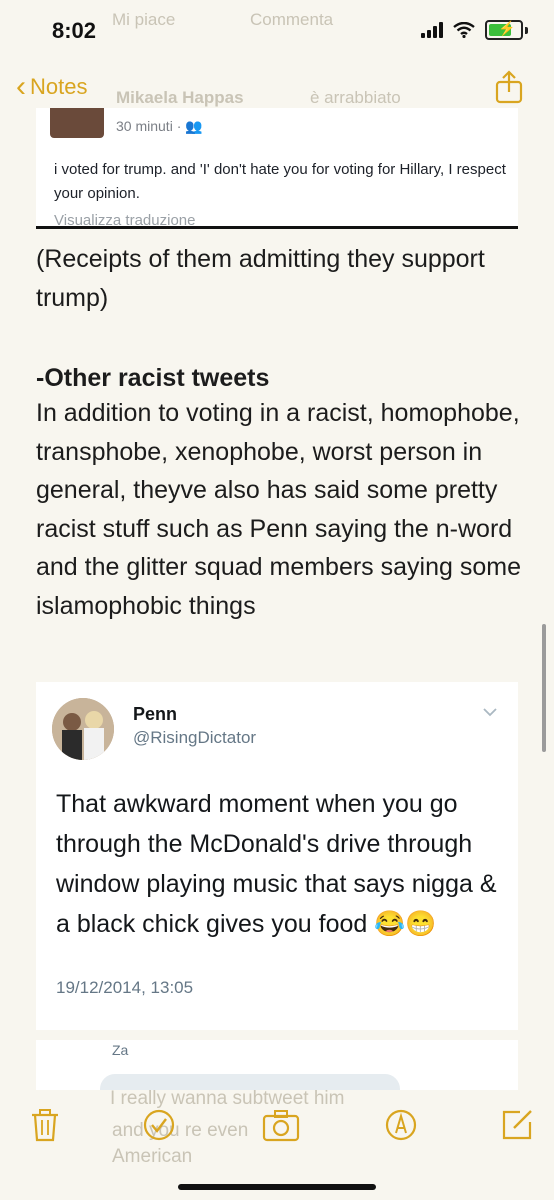 This screenshot has height=1200, width=554. I want to click on ghost-comment: Commenta, so click(292, 19).